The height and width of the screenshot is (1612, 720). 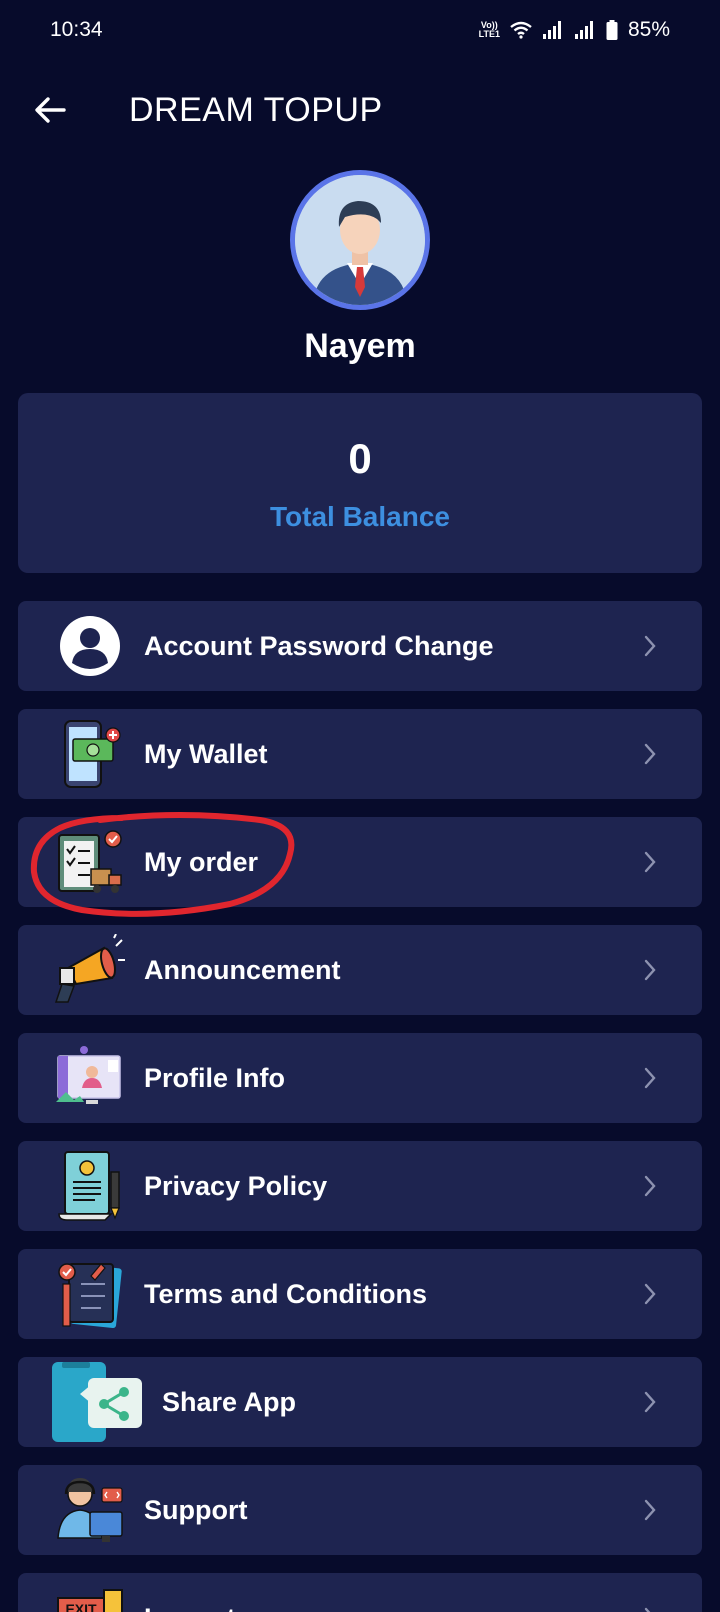 I want to click on menu-label: My order, so click(x=201, y=862).